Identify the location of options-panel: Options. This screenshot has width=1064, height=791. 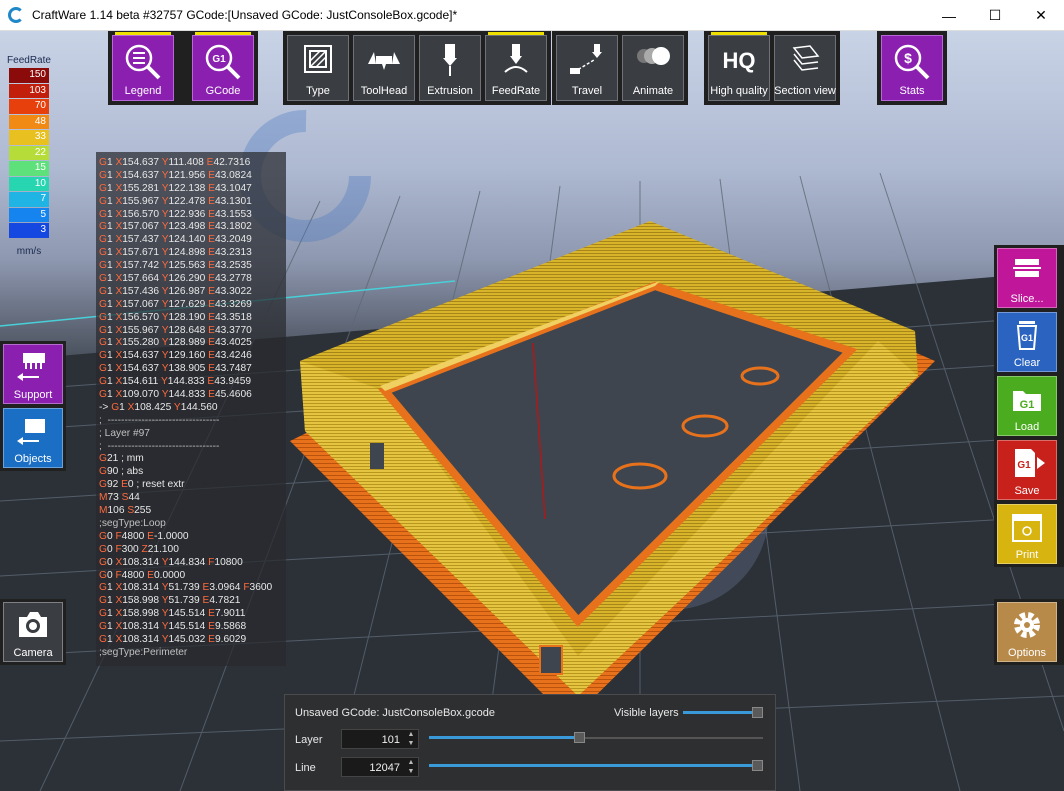
(1029, 632).